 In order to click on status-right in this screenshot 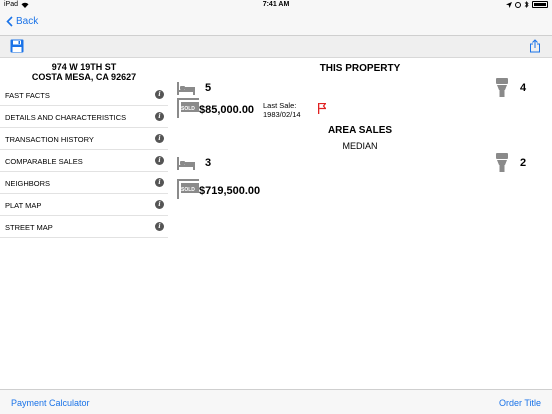, I will do `click(527, 4)`.